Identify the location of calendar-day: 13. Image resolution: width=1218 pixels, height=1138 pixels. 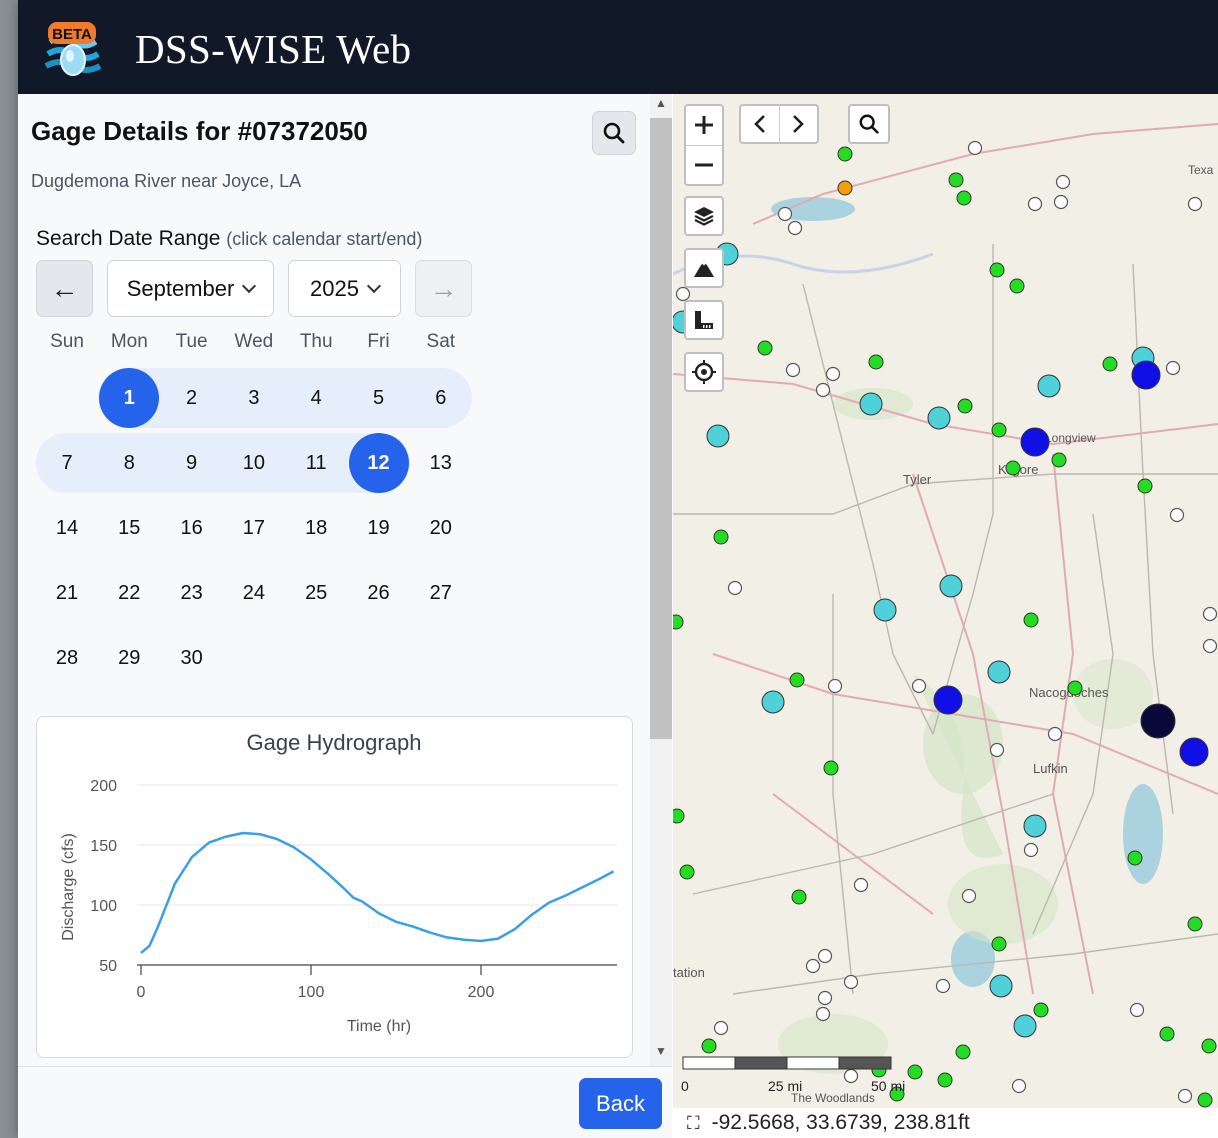
(441, 463).